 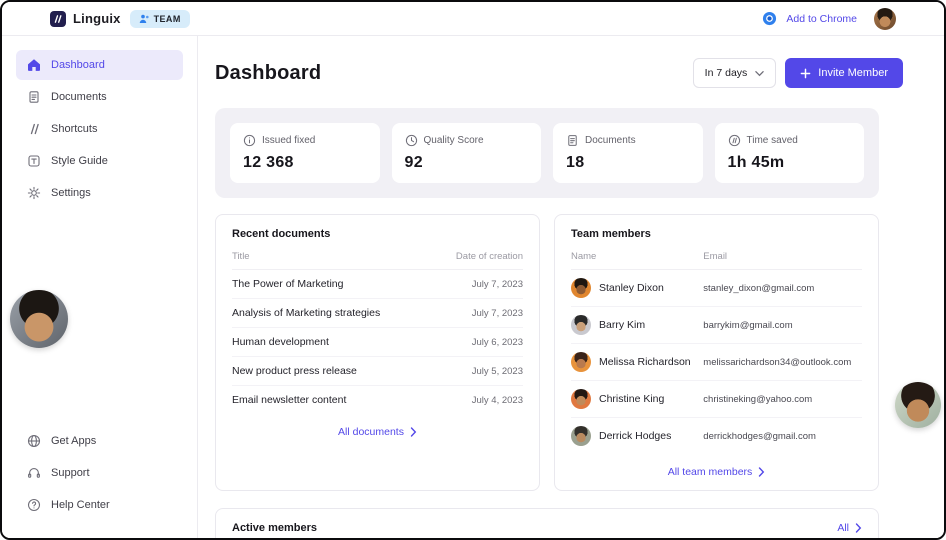 I want to click on floating-avatar-left, so click(x=39, y=319).